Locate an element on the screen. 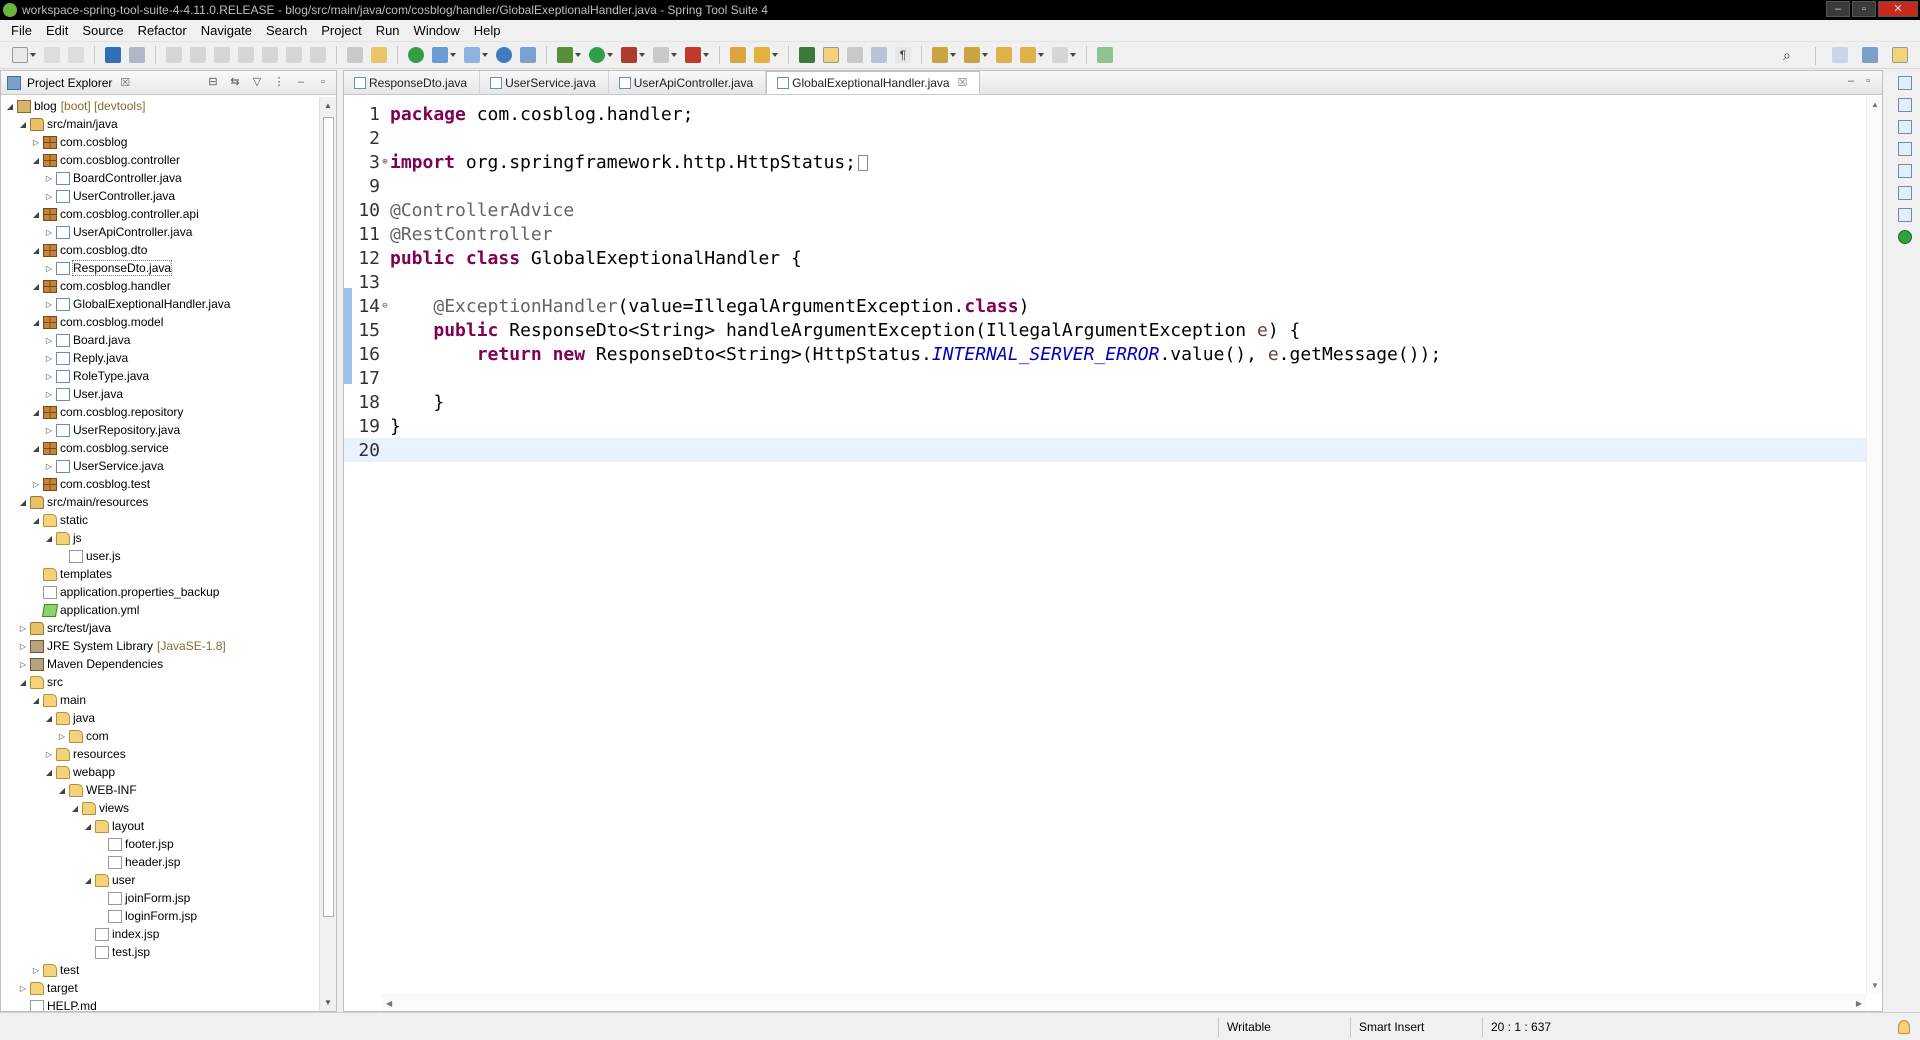 This screenshot has height=1040, width=1920. problems-icon is located at coordinates (1905, 127).